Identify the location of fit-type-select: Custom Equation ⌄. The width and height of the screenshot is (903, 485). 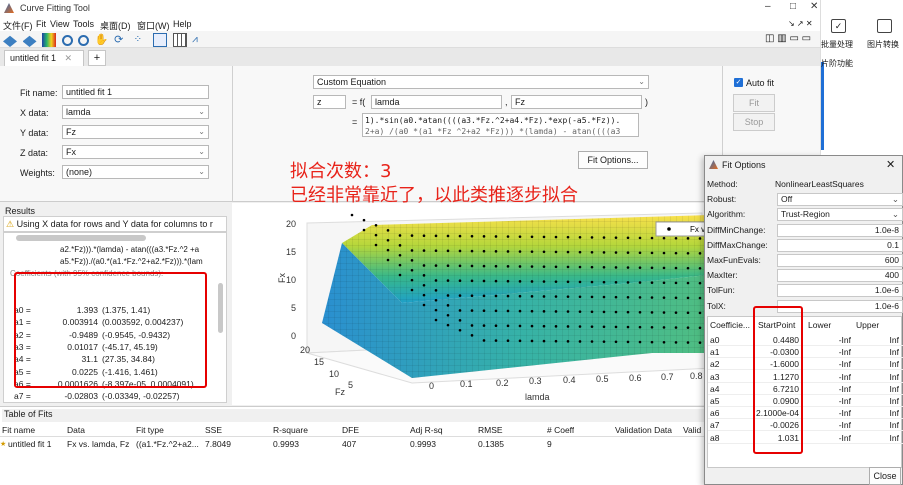
(481, 82).